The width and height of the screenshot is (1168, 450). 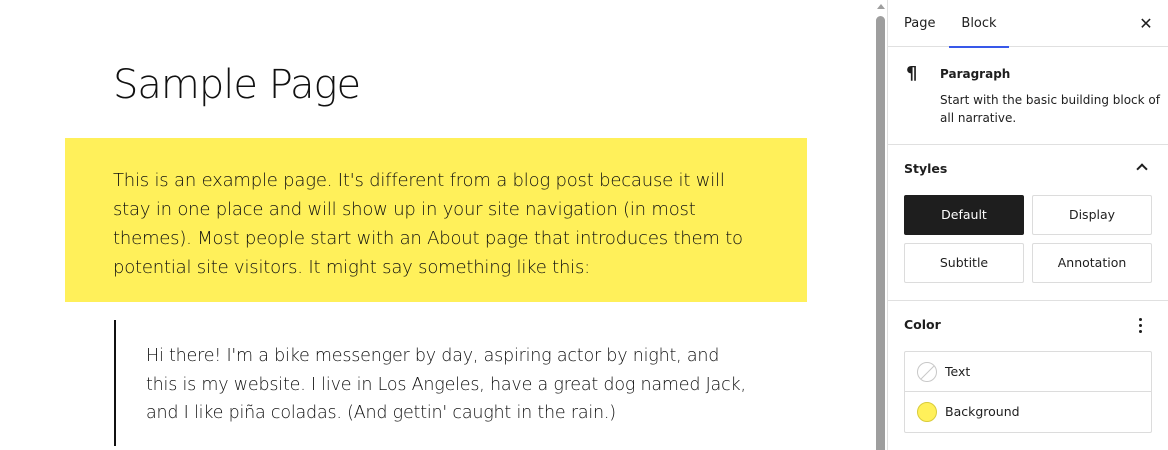 What do you see at coordinates (1028, 372) in the screenshot?
I see `color-item-text: Text` at bounding box center [1028, 372].